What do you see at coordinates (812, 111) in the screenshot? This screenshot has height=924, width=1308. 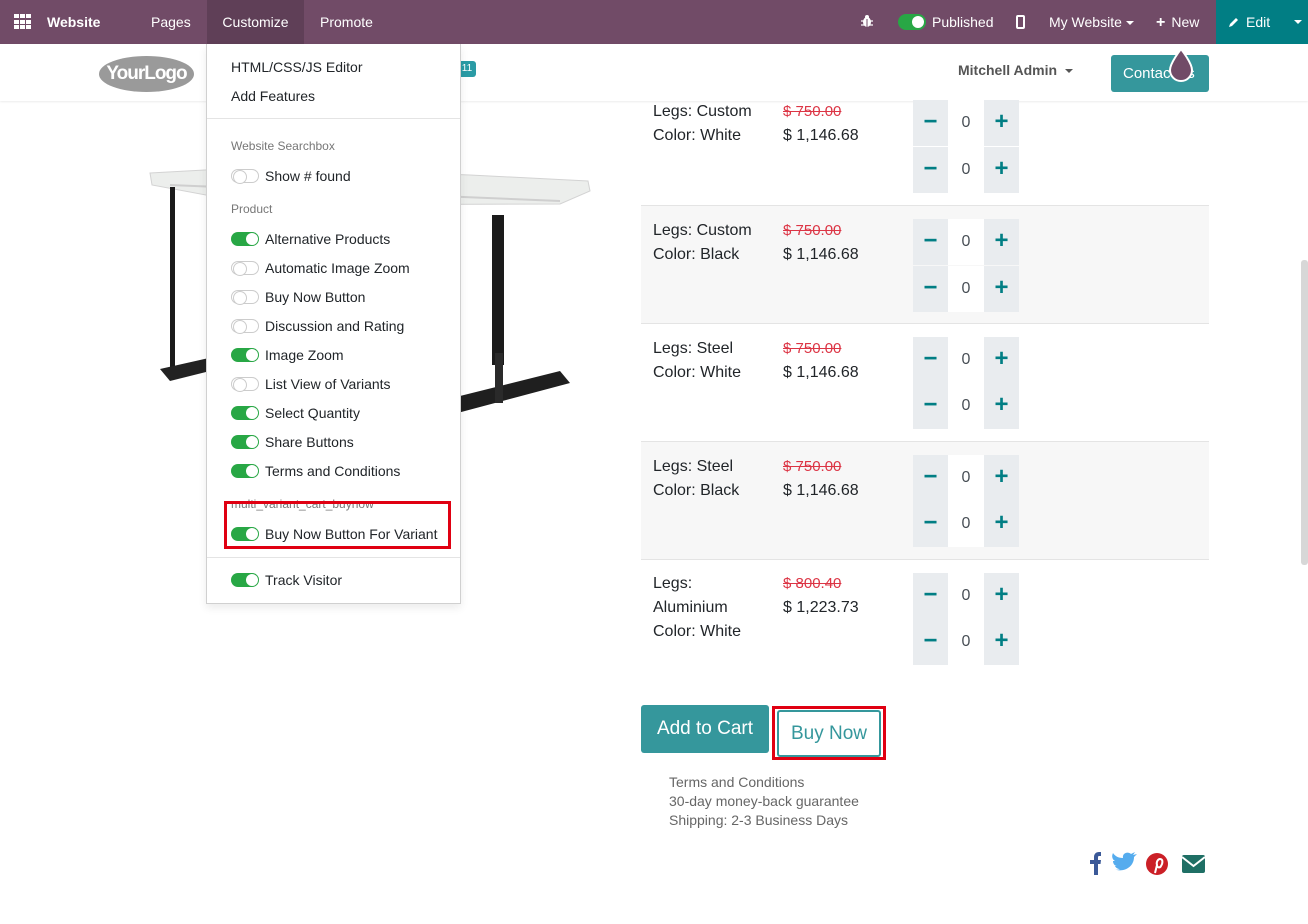 I see `variant-old-price: $ 750.00` at bounding box center [812, 111].